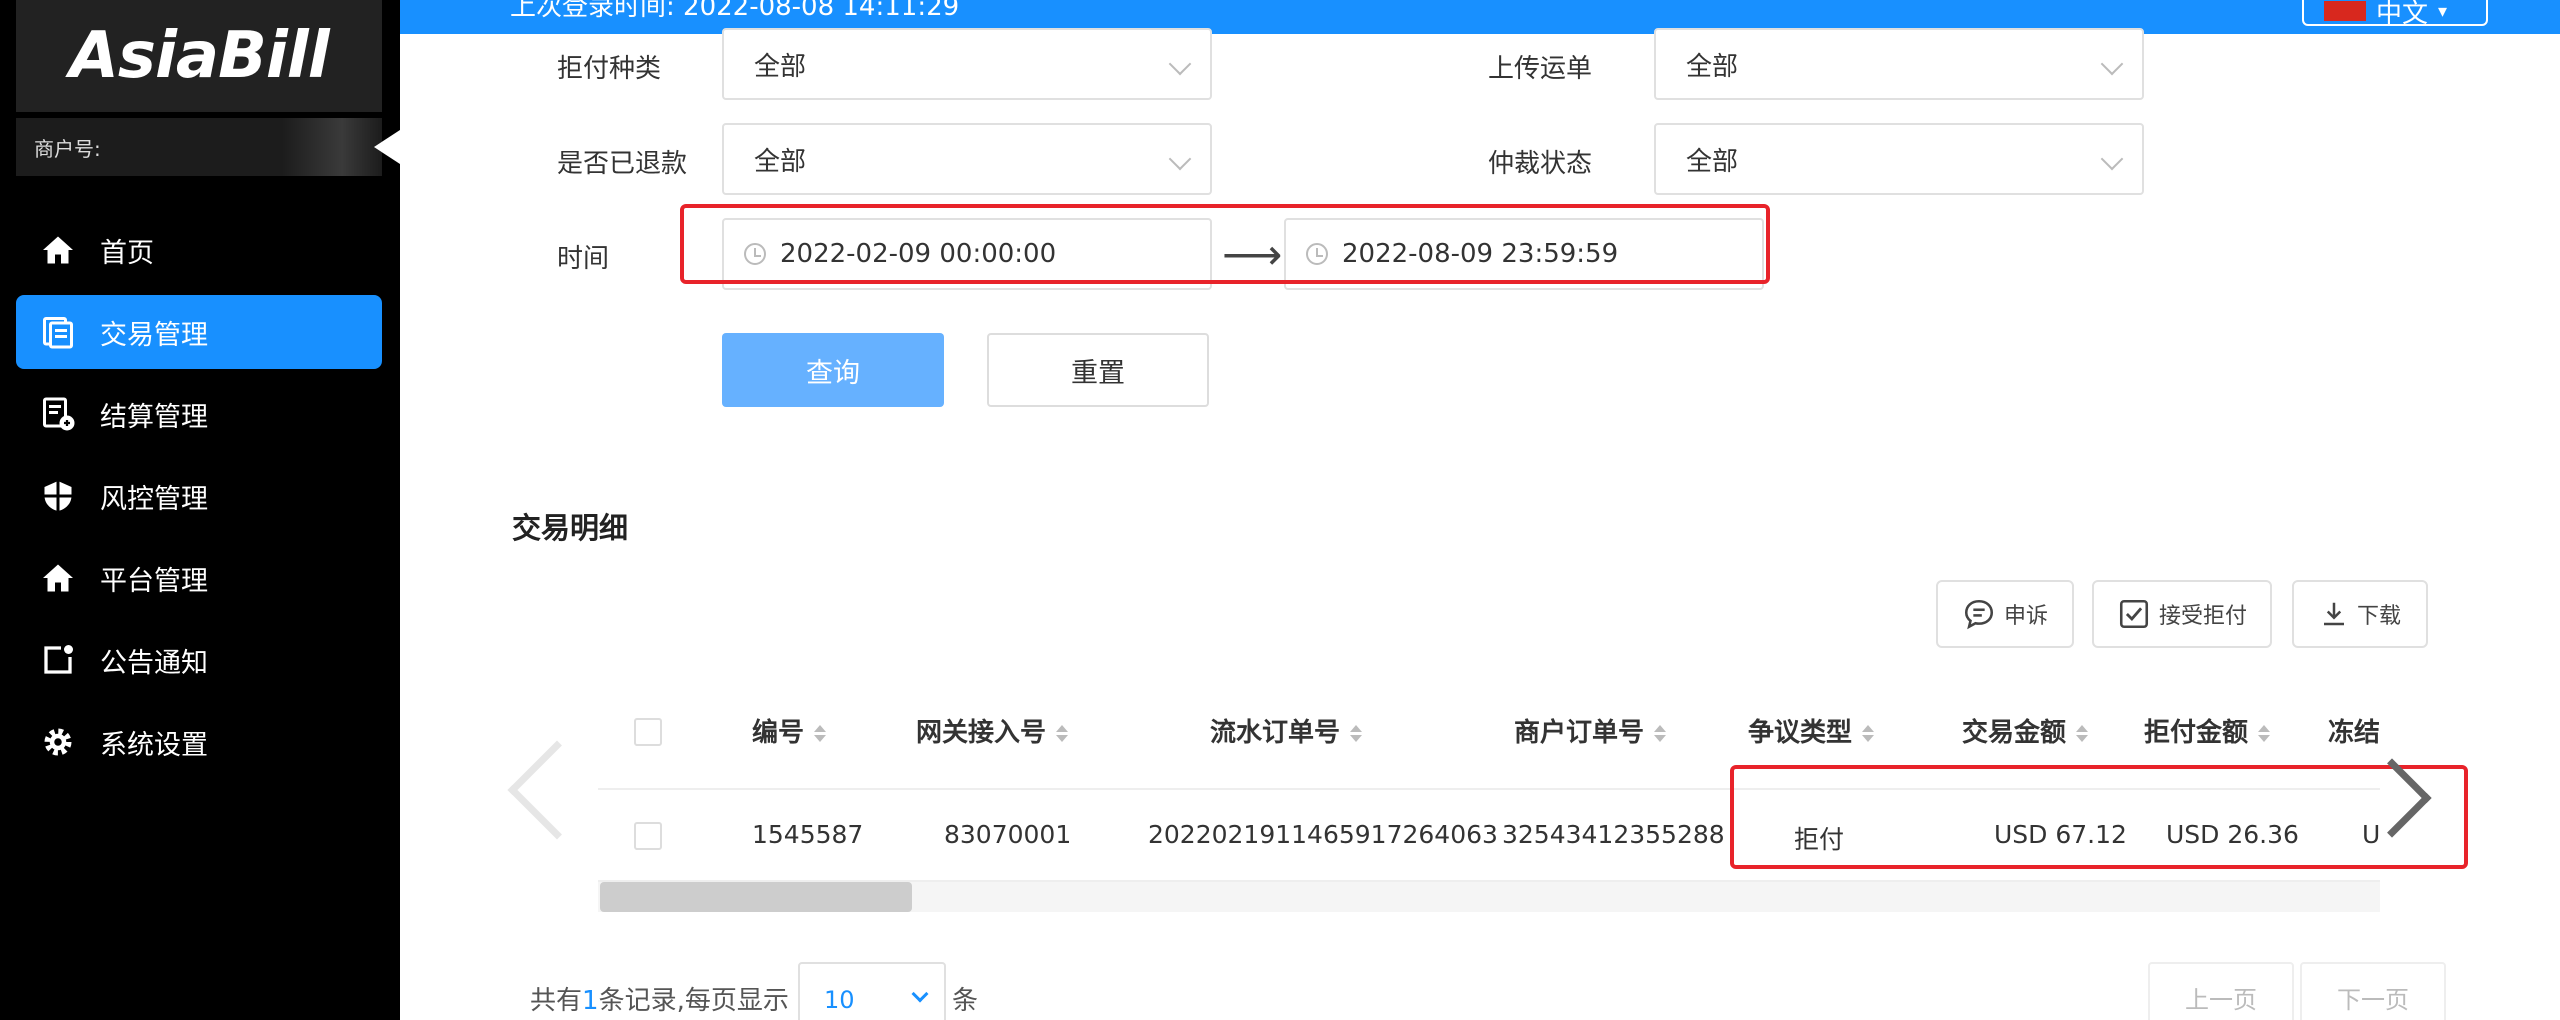  I want to click on sidebar-item-settings: 系统设置, so click(199, 742).